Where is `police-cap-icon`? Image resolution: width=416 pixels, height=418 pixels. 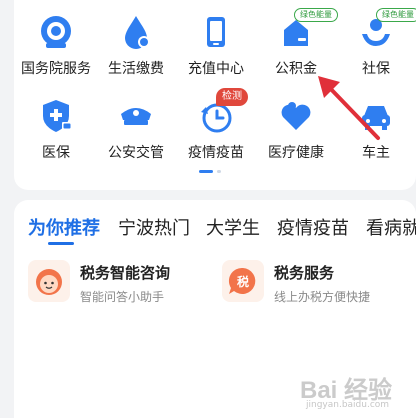
police-cap-icon is located at coordinates (136, 116).